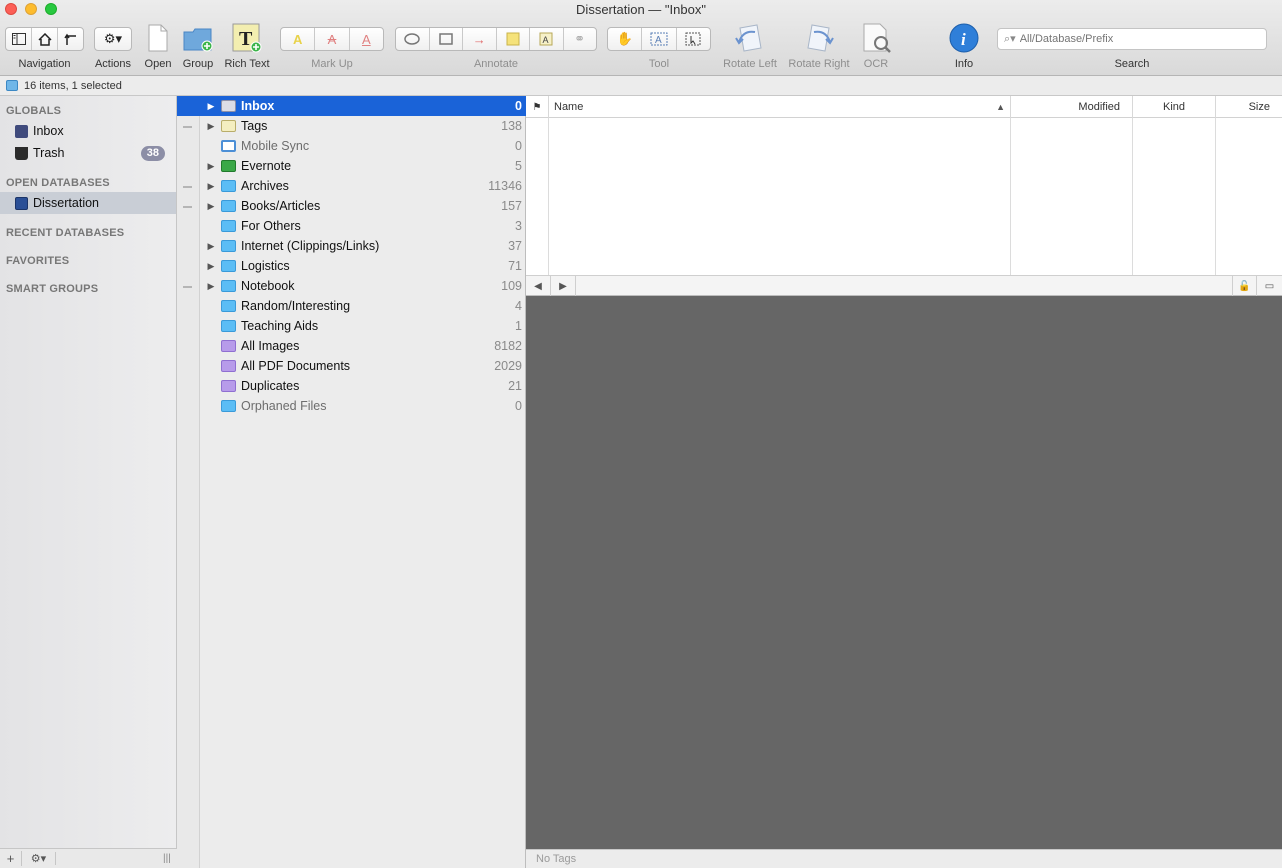 The height and width of the screenshot is (868, 1282). Describe the element at coordinates (332, 39) in the screenshot. I see `strikethrough-icon: A` at that location.